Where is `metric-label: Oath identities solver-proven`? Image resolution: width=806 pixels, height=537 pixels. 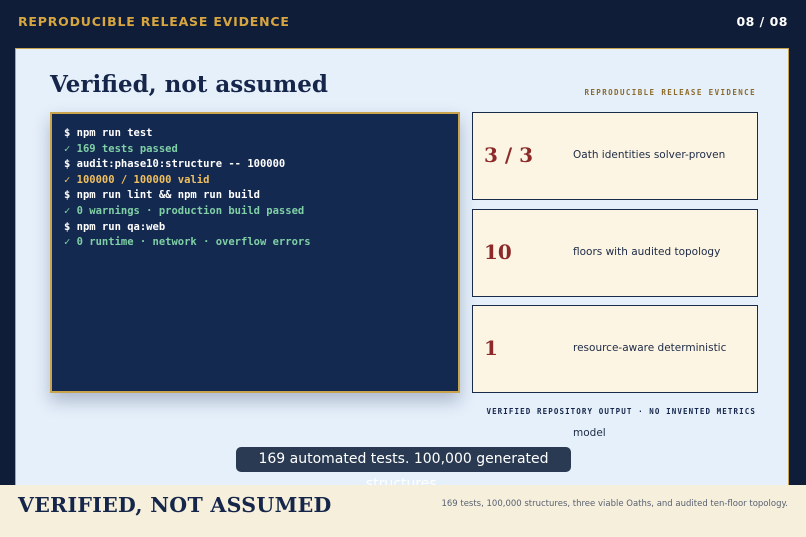
metric-label: Oath identities solver-proven is located at coordinates (649, 155).